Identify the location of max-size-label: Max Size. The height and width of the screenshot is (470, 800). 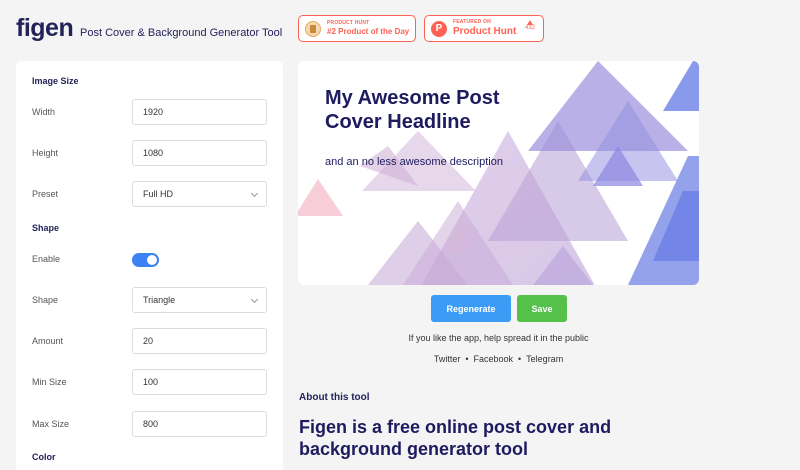
(51, 424).